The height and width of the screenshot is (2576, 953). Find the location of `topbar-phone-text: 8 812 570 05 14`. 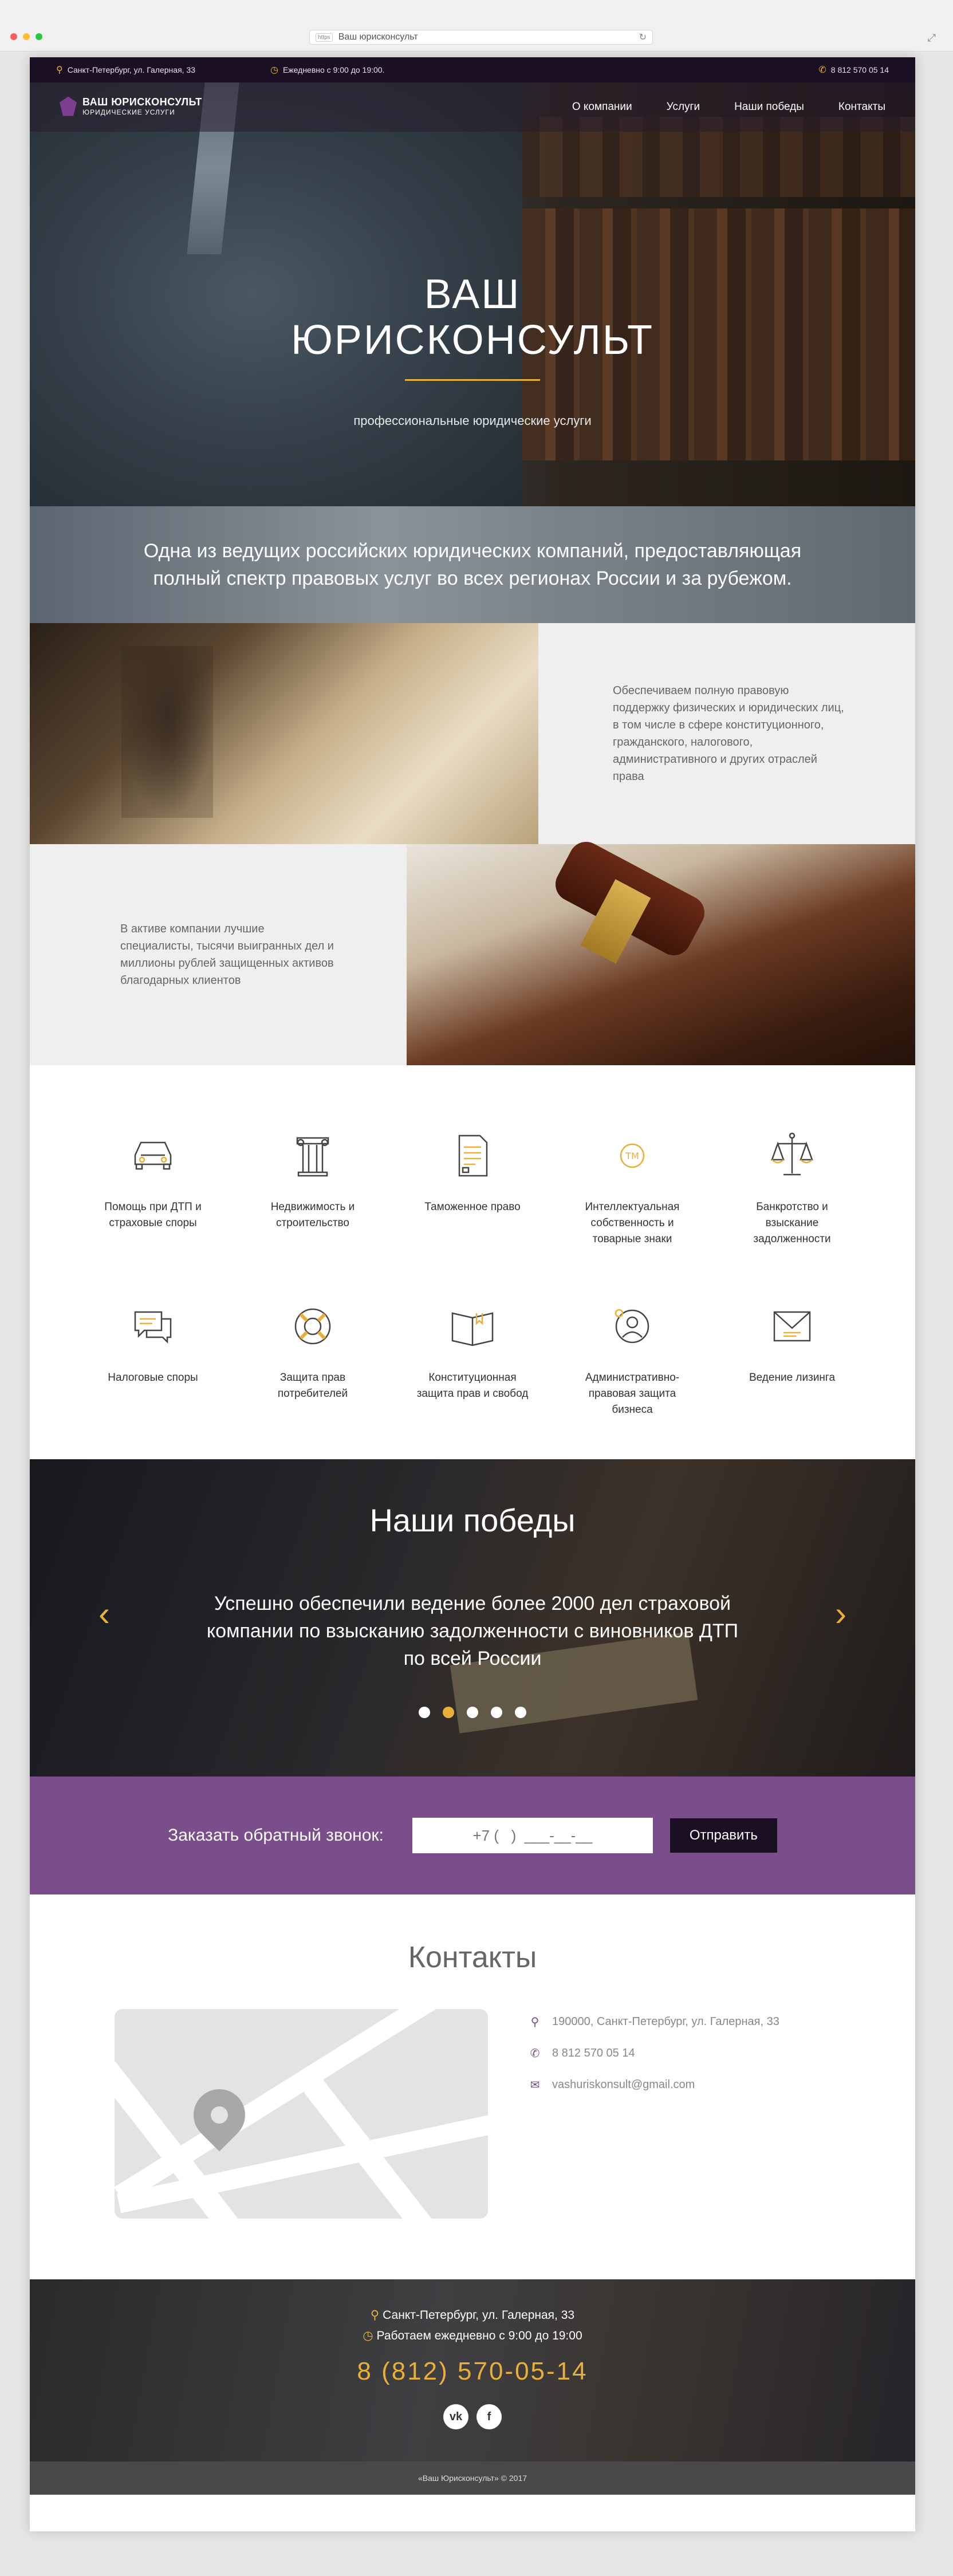

topbar-phone-text: 8 812 570 05 14 is located at coordinates (859, 69).